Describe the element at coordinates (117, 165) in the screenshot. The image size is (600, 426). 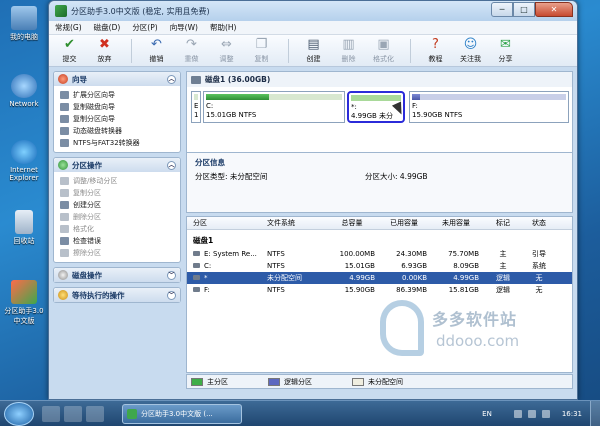
I see `partition-ops-header: 分区操作 ︿` at that location.